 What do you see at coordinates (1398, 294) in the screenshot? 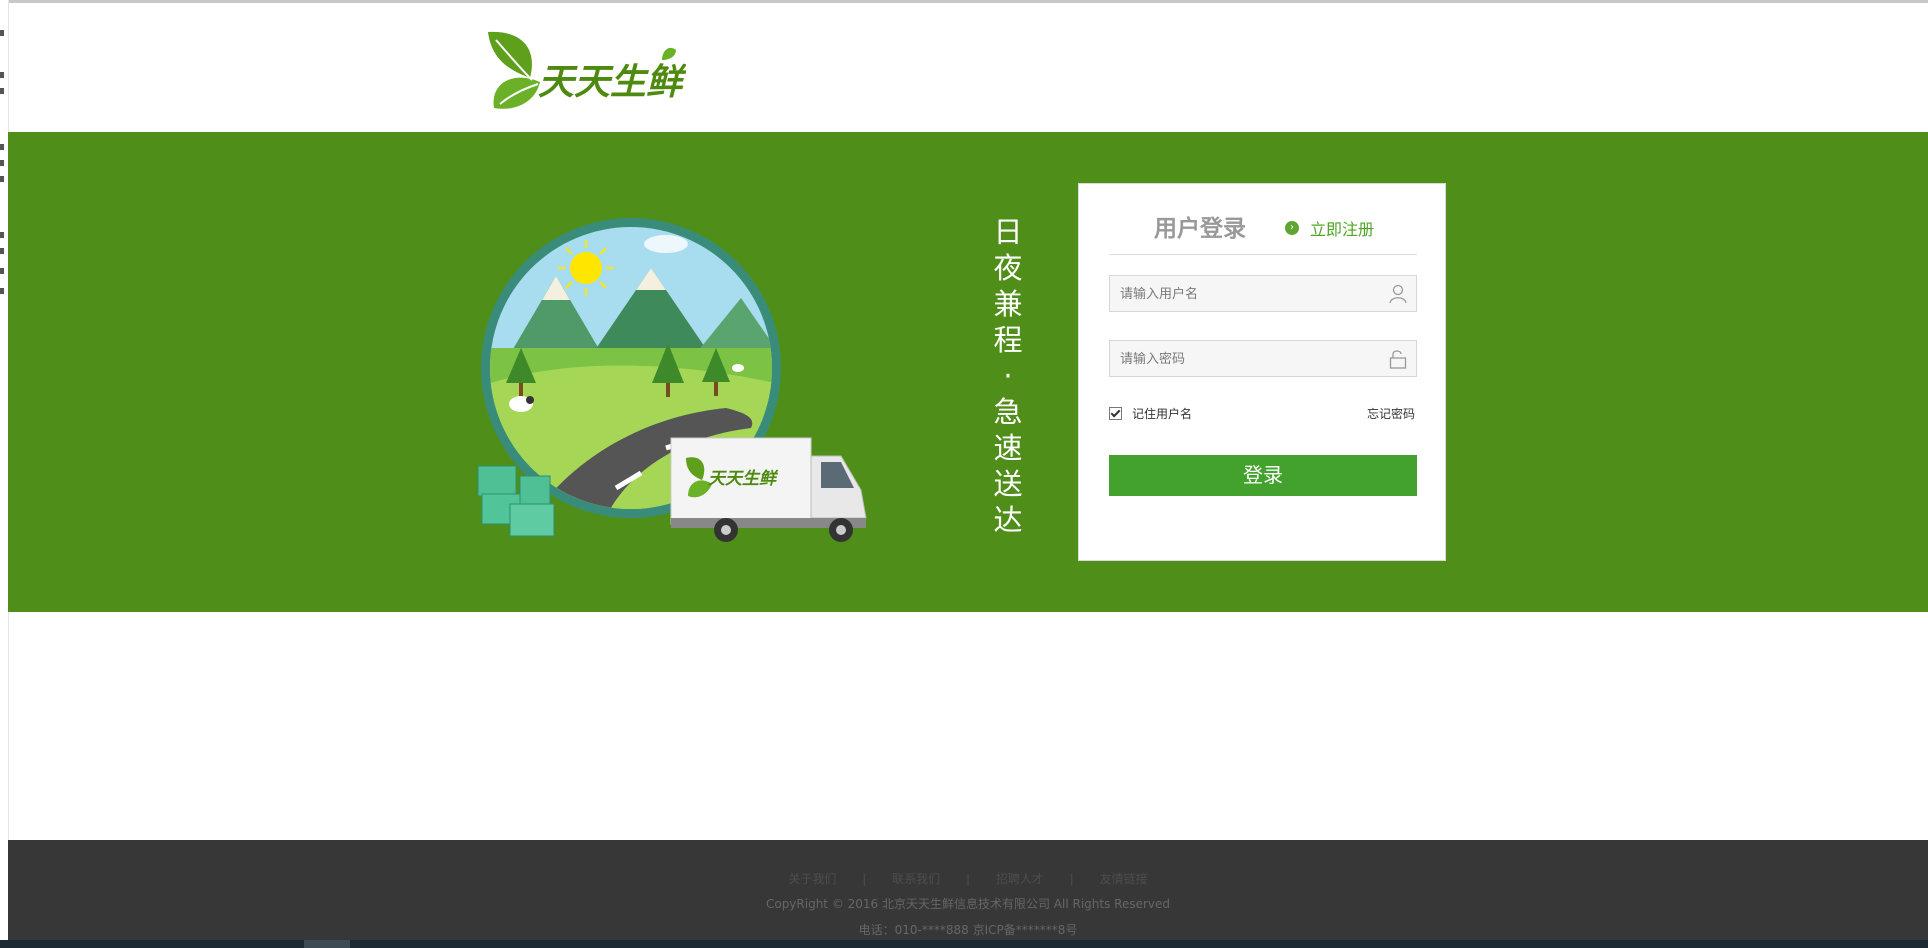
I see `user-icon` at bounding box center [1398, 294].